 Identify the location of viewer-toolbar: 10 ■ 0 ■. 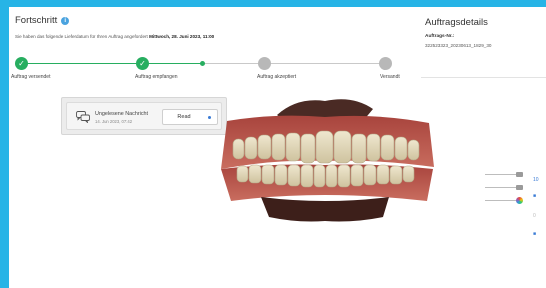
(513, 207).